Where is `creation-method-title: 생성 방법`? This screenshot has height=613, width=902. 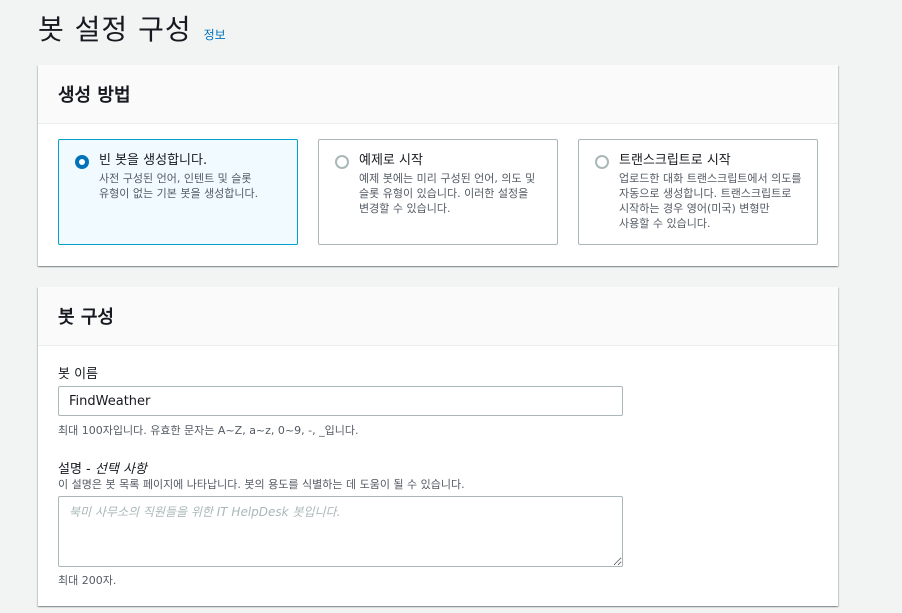 creation-method-title: 생성 방법 is located at coordinates (94, 95).